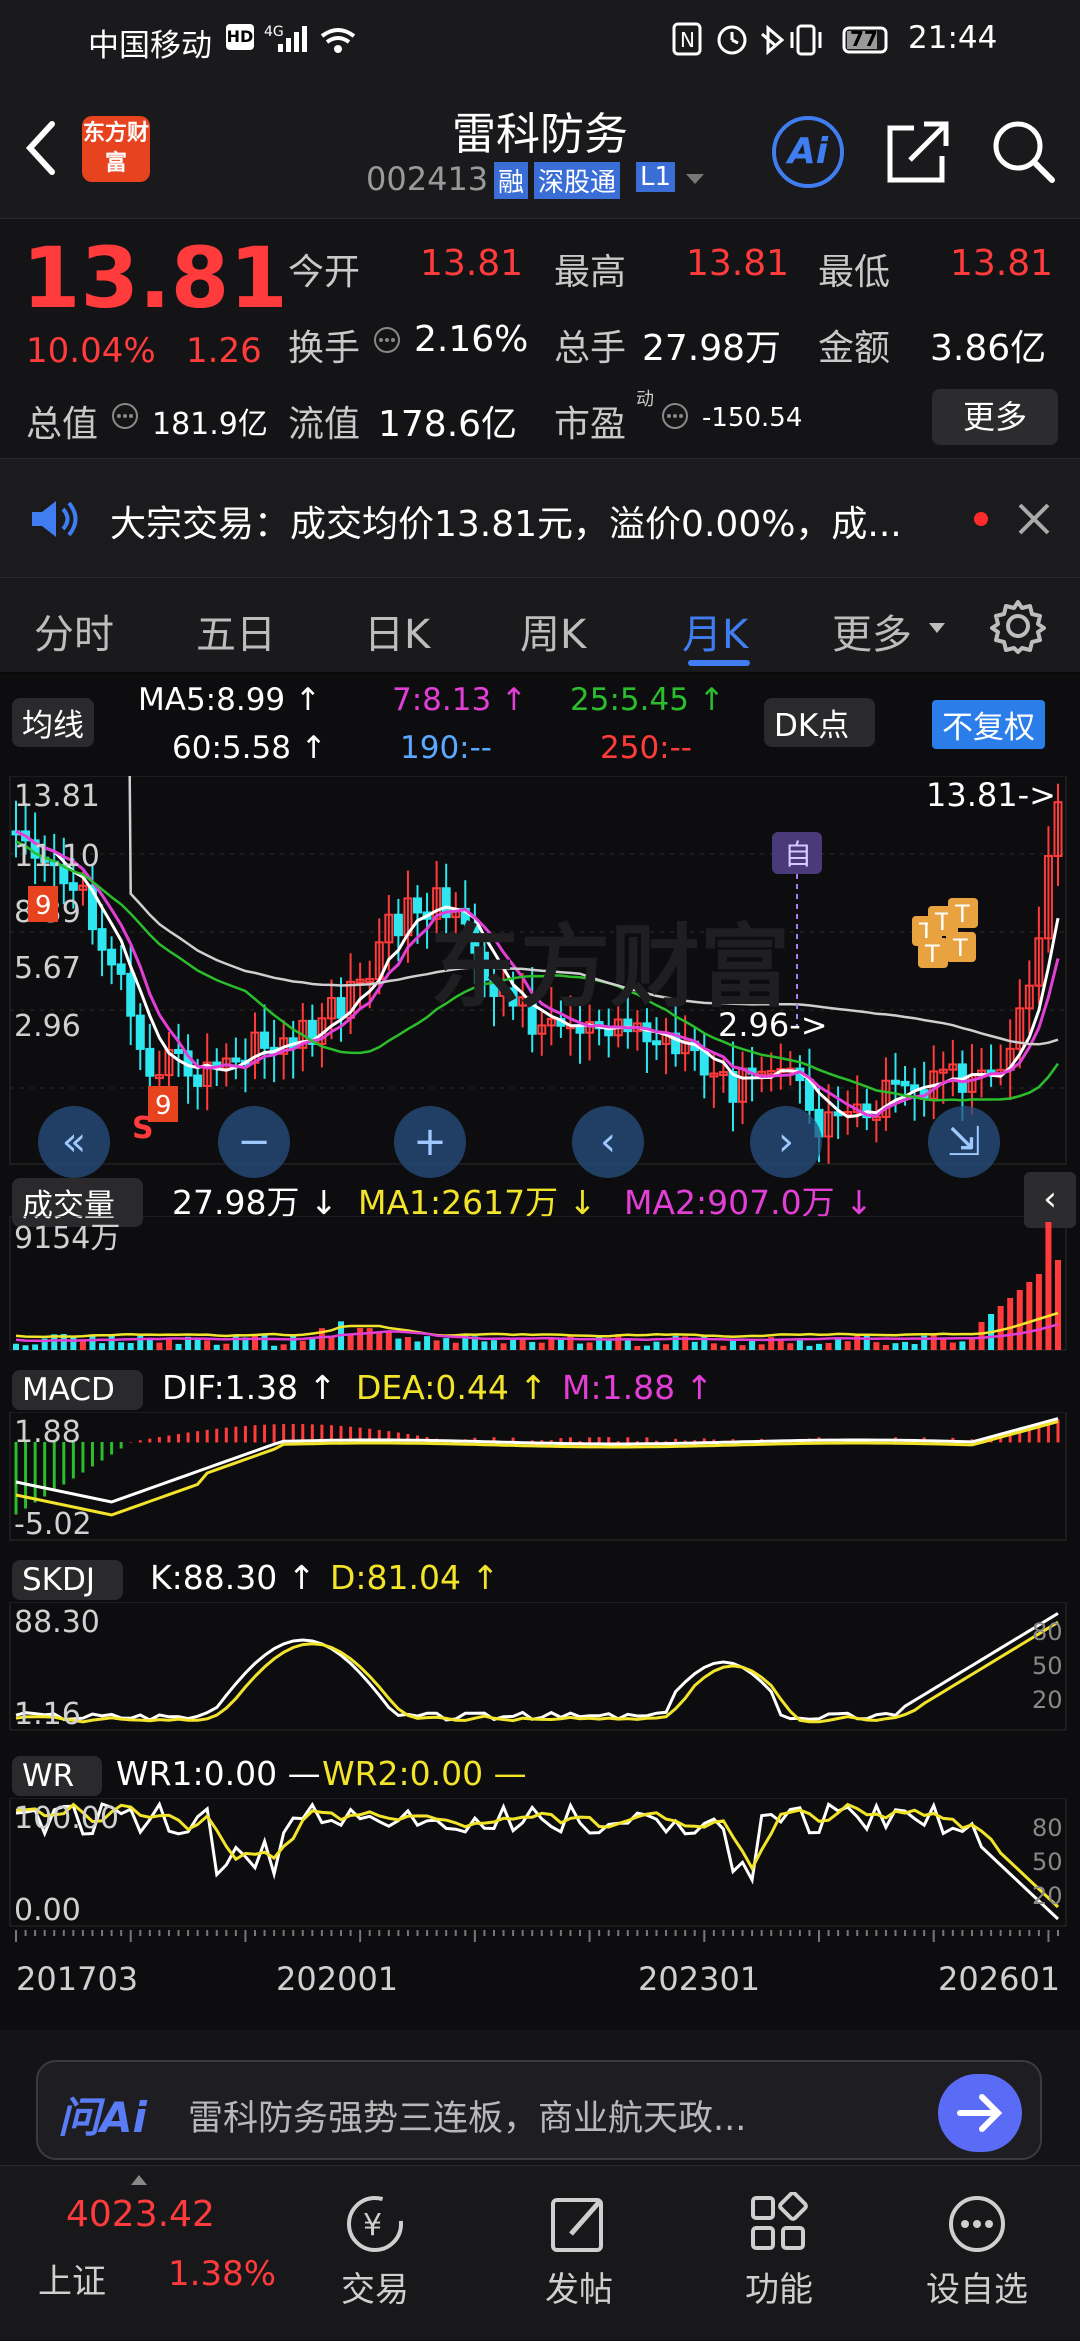 The image size is (1080, 2341). Describe the element at coordinates (451, 1387) in the screenshot. I see `macd-dea: DEA:0.44 ↑` at that location.